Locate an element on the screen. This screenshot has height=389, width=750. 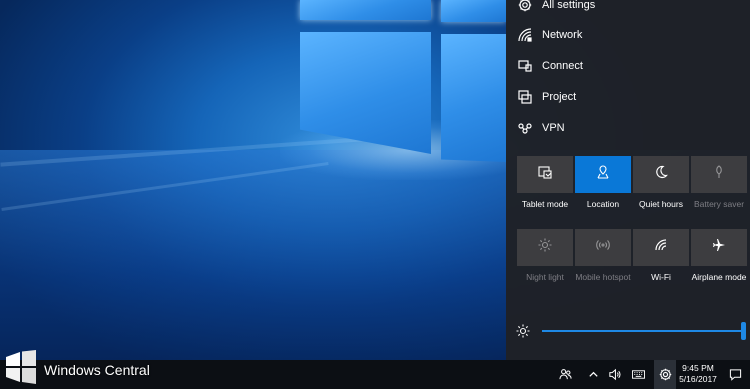
tablet-mode-label: Tablet mode is located at coordinates (545, 204).